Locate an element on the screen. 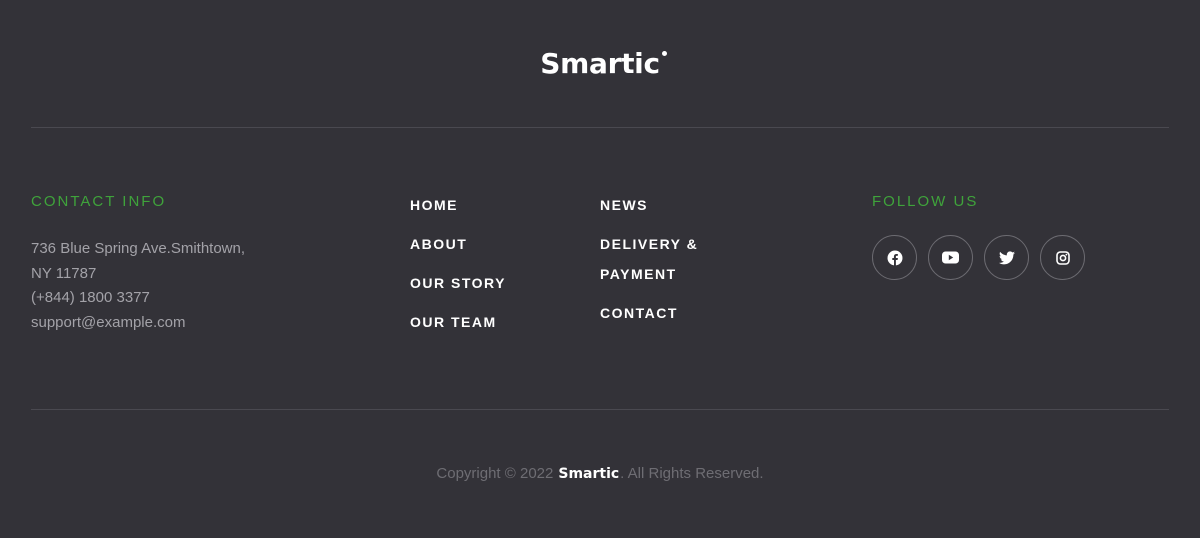 This screenshot has height=538, width=1200. logo-wordmark: Smartic is located at coordinates (600, 63).